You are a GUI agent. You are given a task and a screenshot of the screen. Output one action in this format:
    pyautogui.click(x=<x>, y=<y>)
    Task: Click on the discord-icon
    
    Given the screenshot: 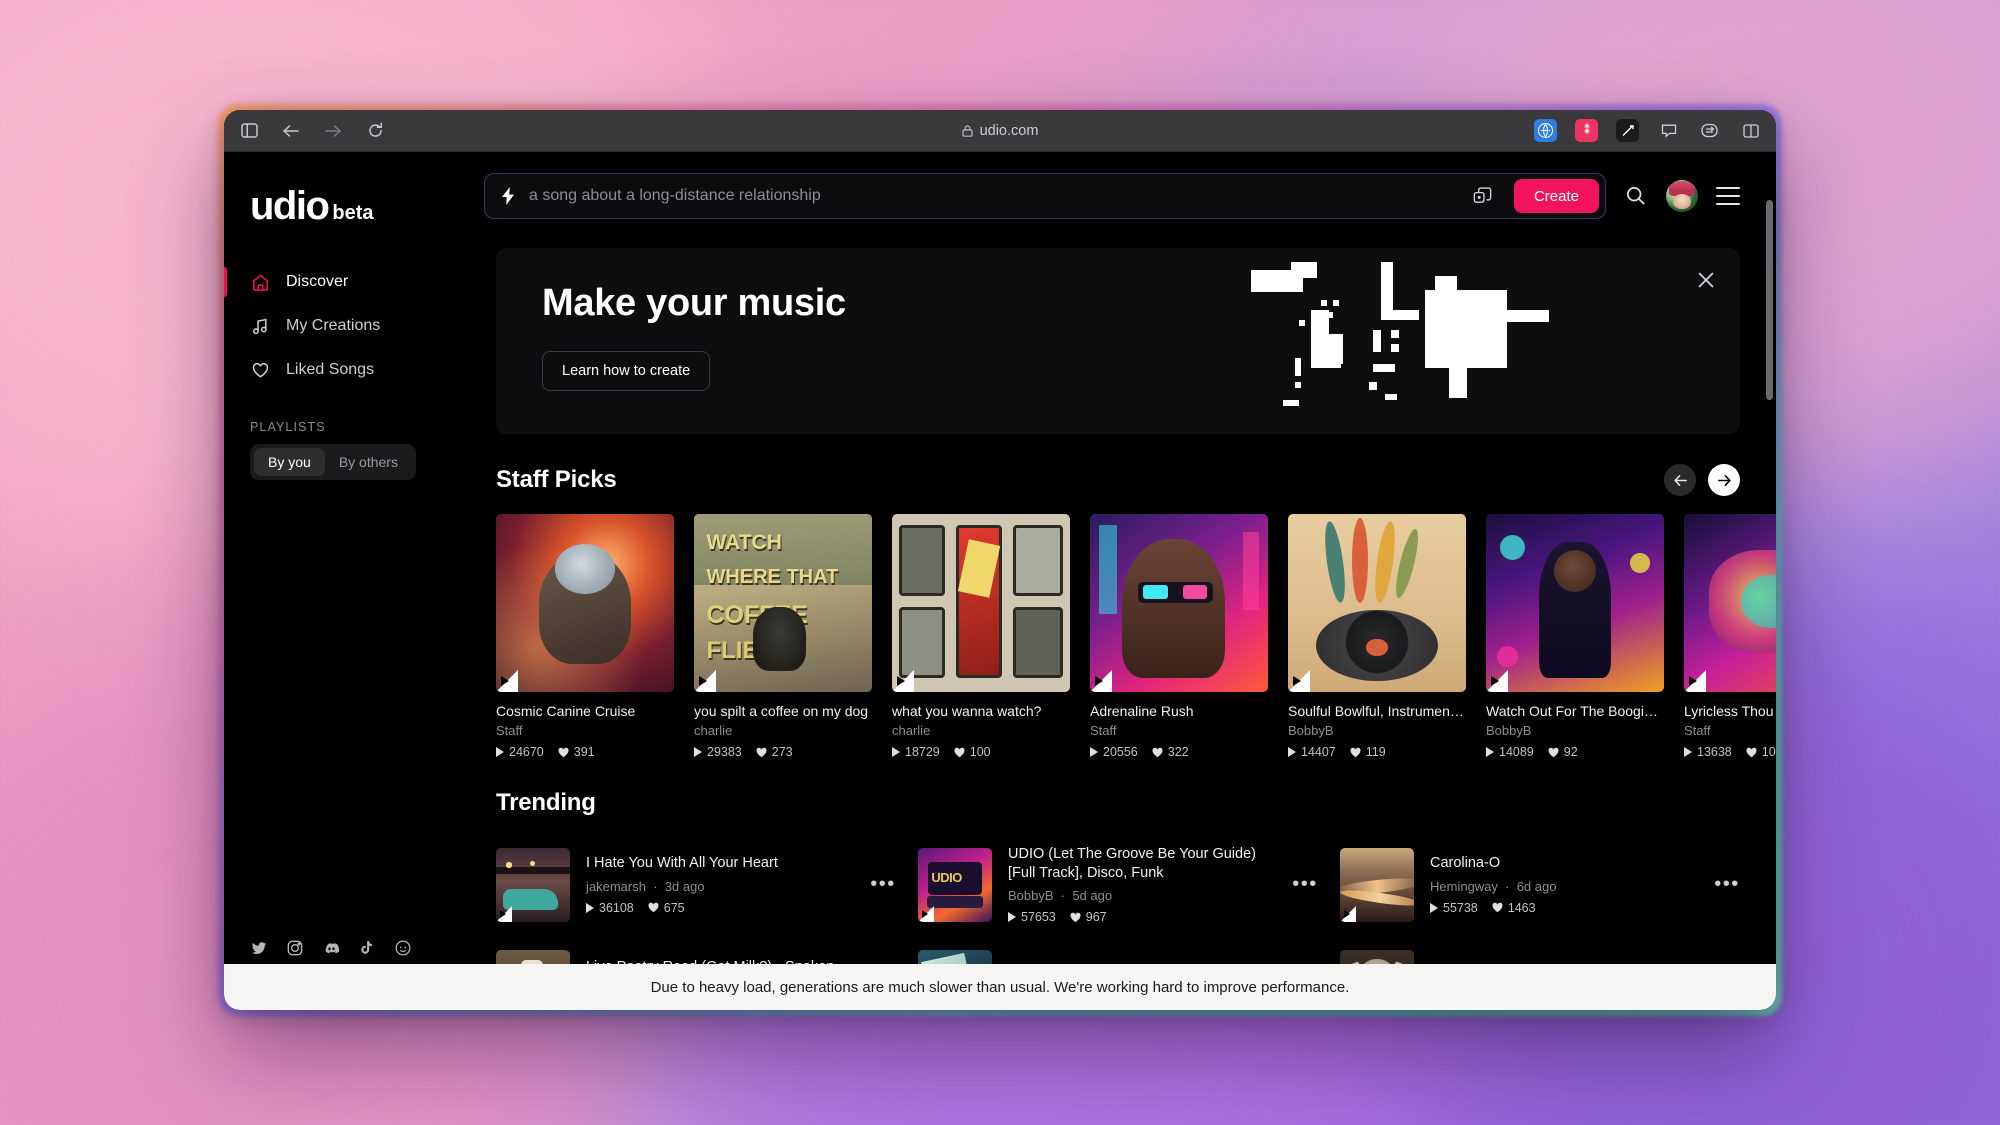 What is the action you would take?
    pyautogui.click(x=331, y=948)
    